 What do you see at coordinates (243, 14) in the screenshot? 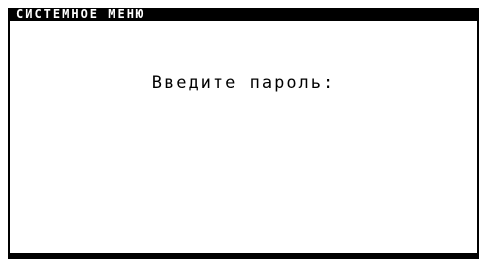
I see `title-bar: СИСТЕМНОЕ МЕНЮ` at bounding box center [243, 14].